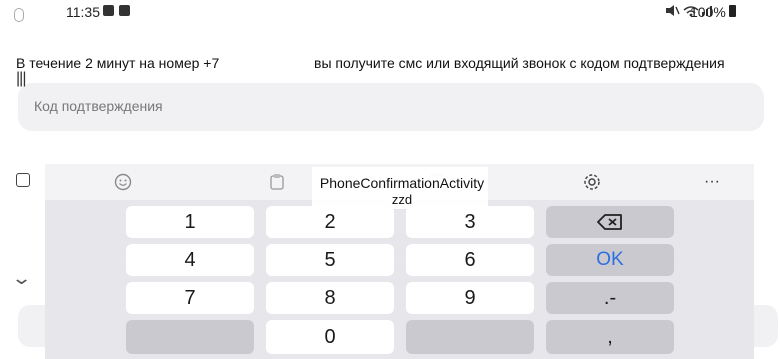  Describe the element at coordinates (190, 260) in the screenshot. I see `key-4: 4` at that location.